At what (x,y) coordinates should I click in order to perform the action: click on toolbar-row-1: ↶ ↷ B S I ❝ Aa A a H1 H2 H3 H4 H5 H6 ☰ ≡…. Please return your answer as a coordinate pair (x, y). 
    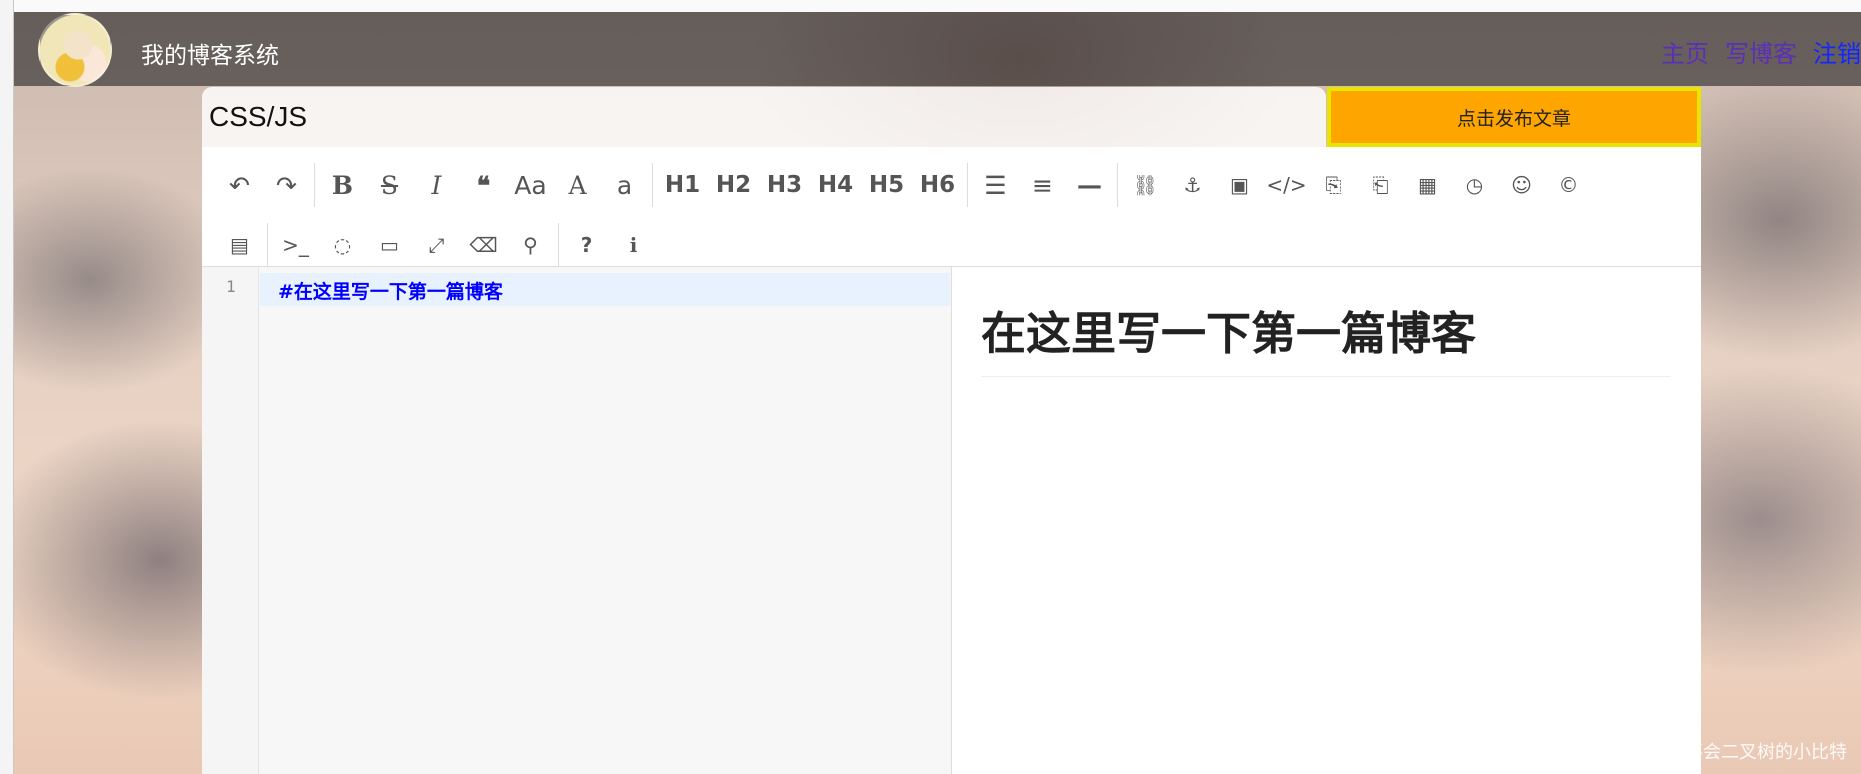
    Looking at the image, I should click on (958, 185).